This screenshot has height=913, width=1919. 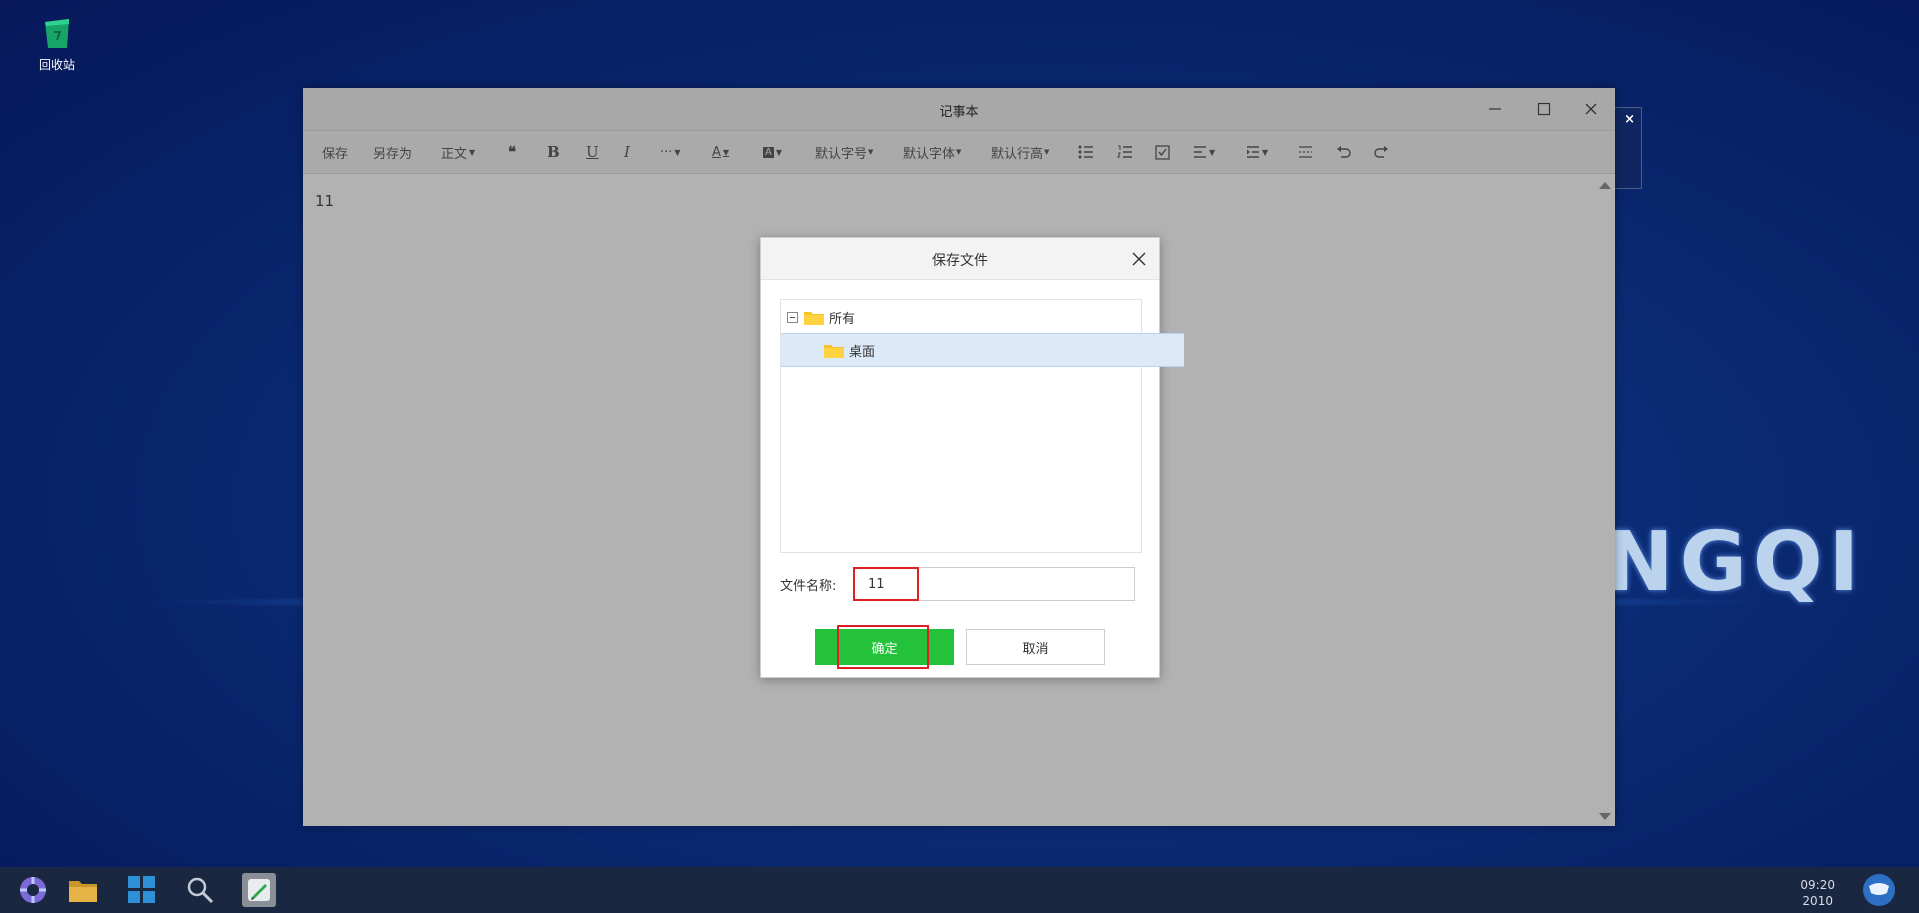 I want to click on italic-icon: I, so click(x=627, y=152).